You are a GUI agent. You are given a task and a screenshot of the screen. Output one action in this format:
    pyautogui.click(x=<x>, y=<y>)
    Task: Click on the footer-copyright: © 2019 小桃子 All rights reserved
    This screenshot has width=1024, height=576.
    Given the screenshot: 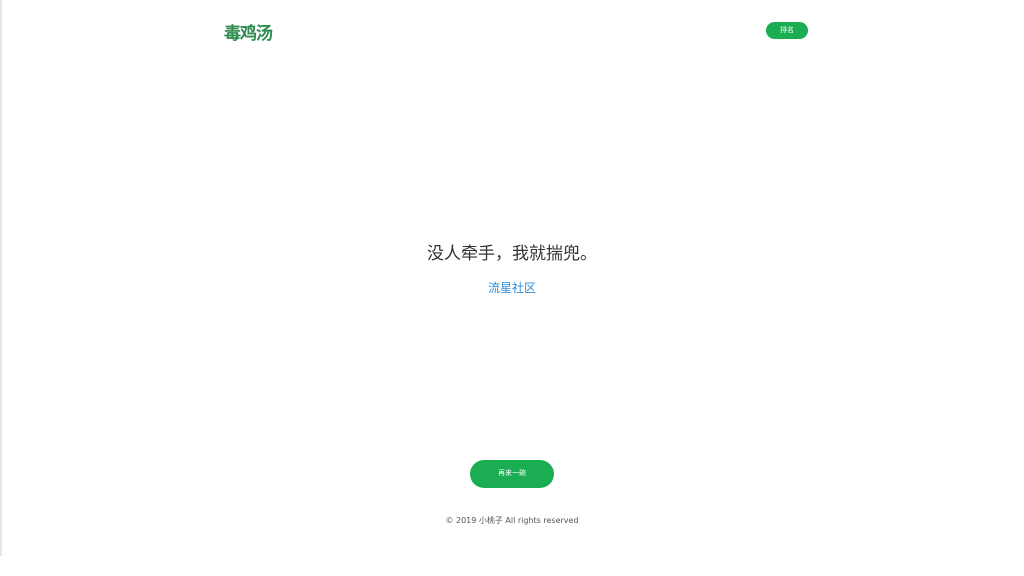 What is the action you would take?
    pyautogui.click(x=512, y=520)
    